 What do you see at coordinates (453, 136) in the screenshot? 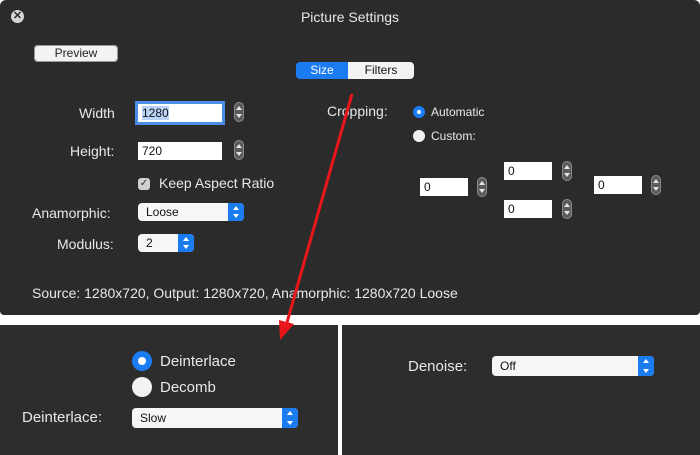
I see `crop-custom-label: Custom:` at bounding box center [453, 136].